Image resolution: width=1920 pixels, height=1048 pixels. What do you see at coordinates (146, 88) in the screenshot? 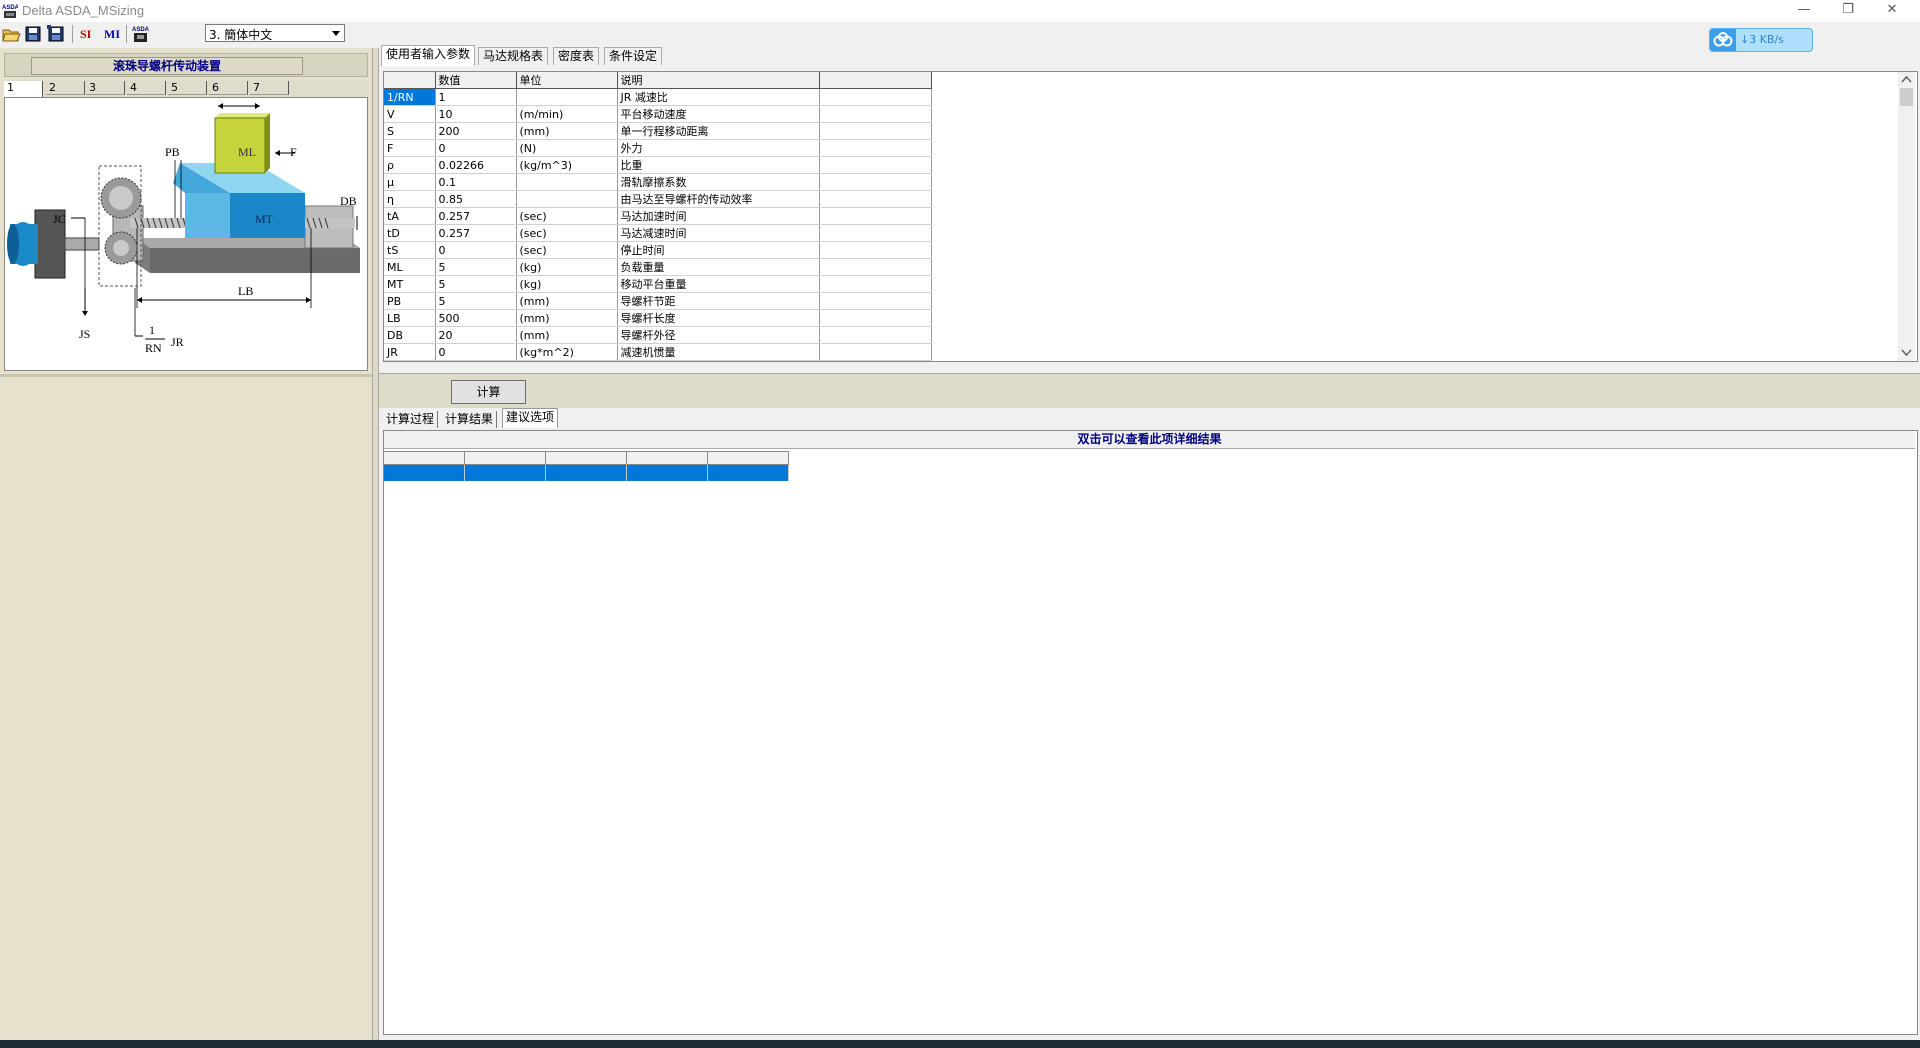
I see `mechanism-tab-4: 4` at bounding box center [146, 88].